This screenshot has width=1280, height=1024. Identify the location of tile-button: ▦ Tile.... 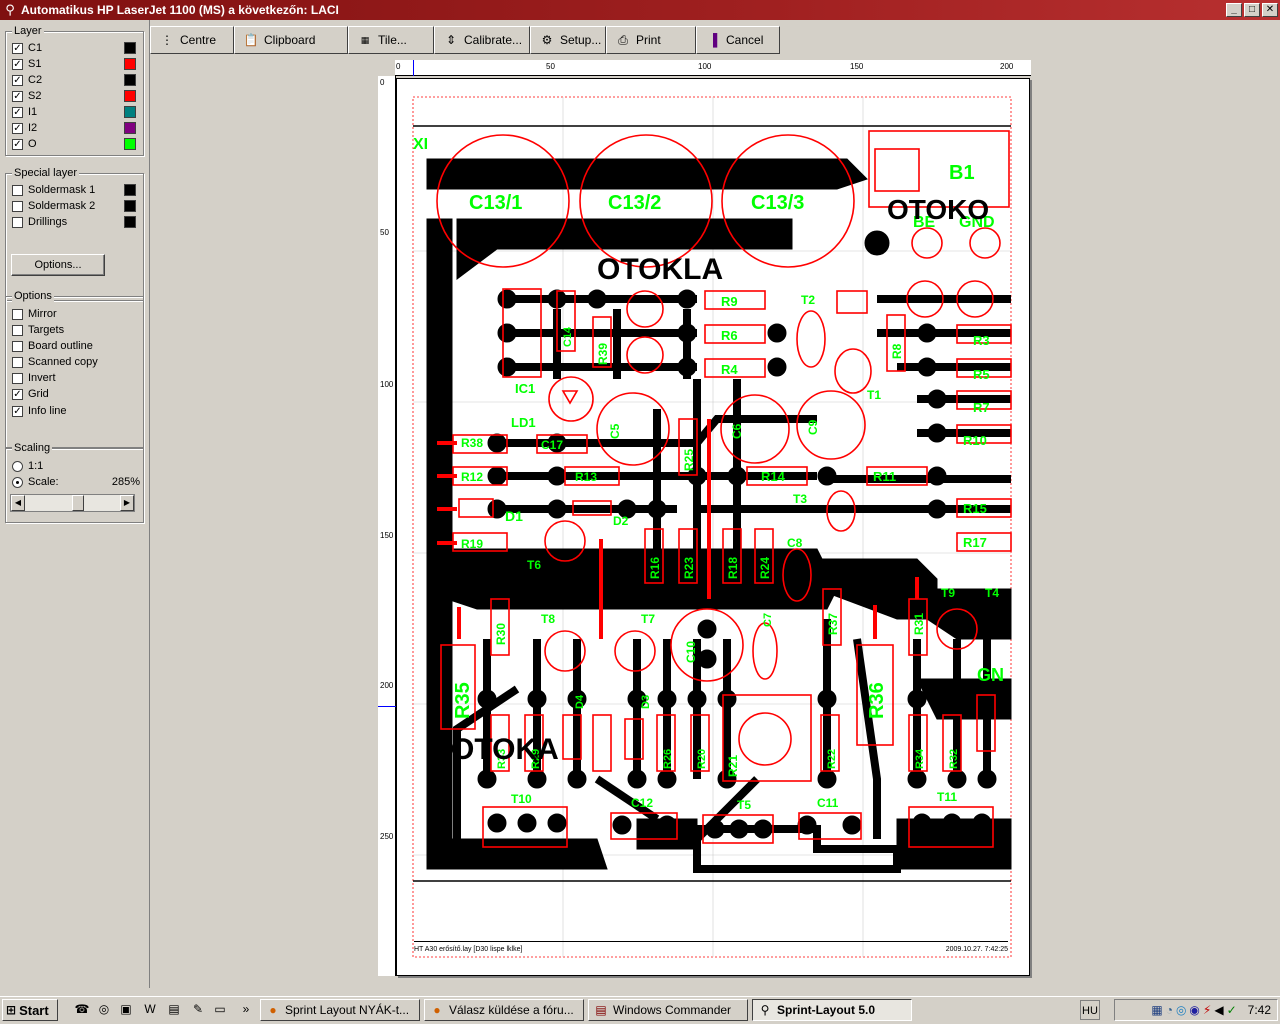
(391, 40).